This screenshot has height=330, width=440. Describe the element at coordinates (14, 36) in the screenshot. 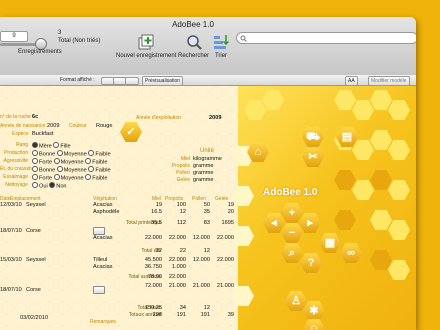

I see `record-number-field: 9` at that location.